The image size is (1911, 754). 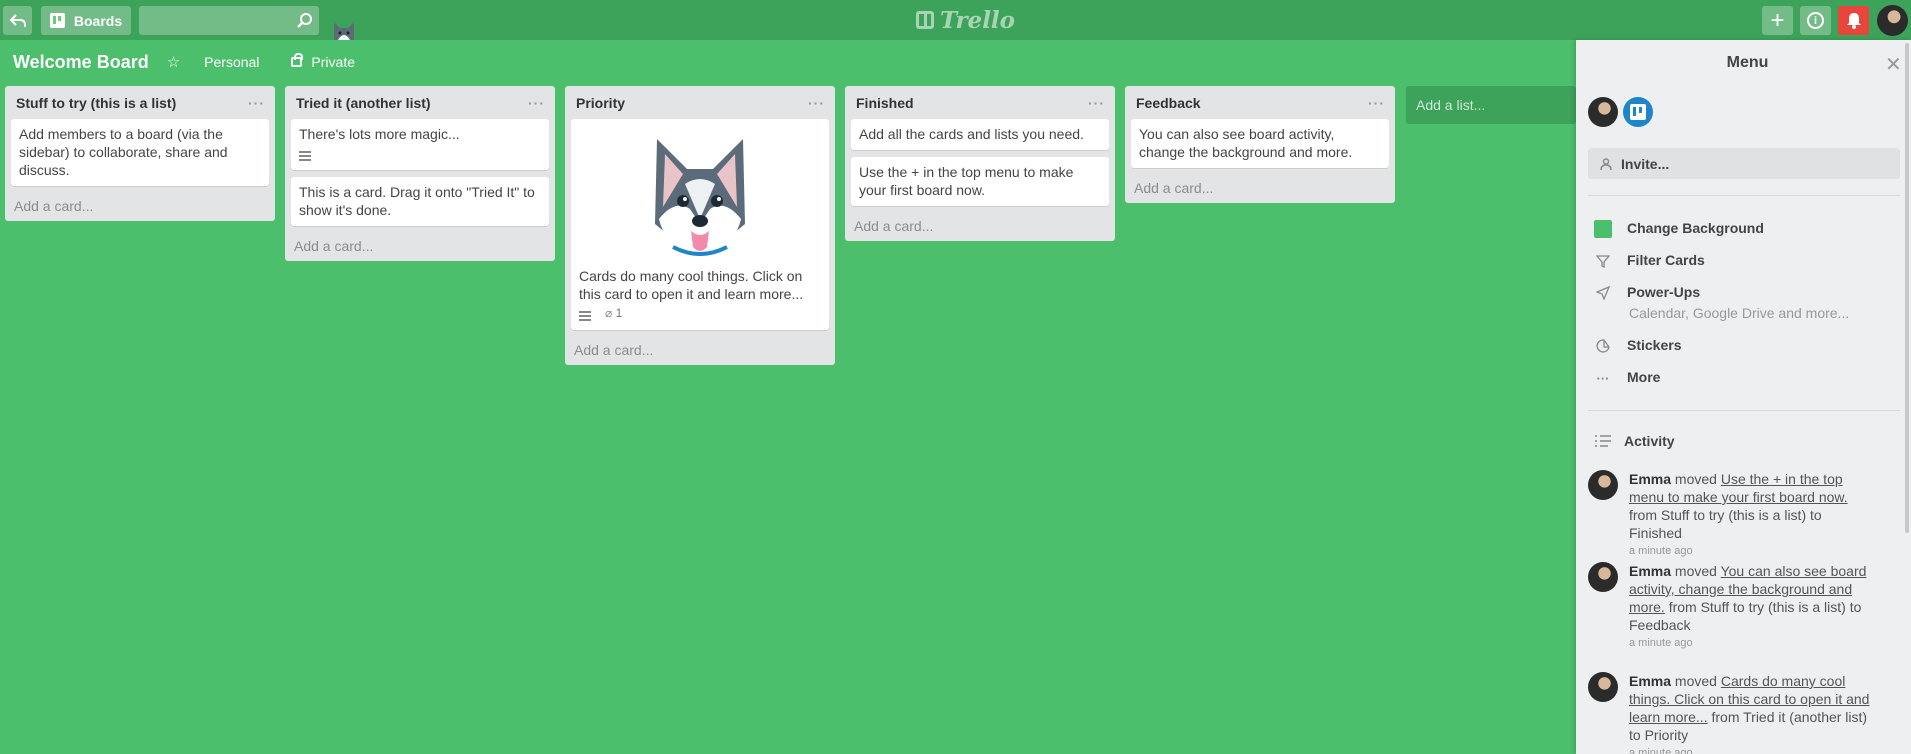 What do you see at coordinates (1666, 260) in the screenshot?
I see `menu-item-label: Filter Cards` at bounding box center [1666, 260].